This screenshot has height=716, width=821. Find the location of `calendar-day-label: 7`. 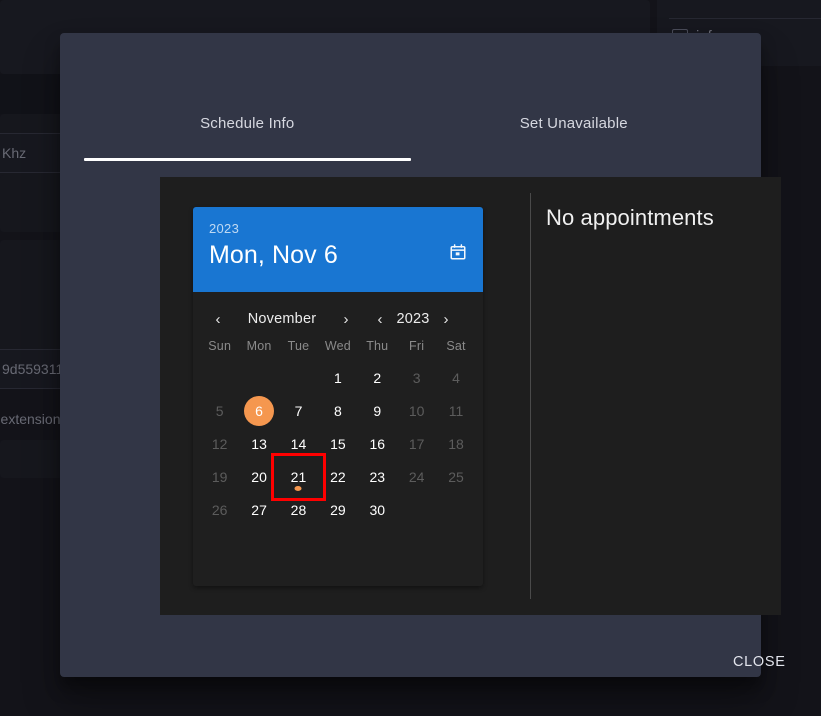

calendar-day-label: 7 is located at coordinates (298, 411).